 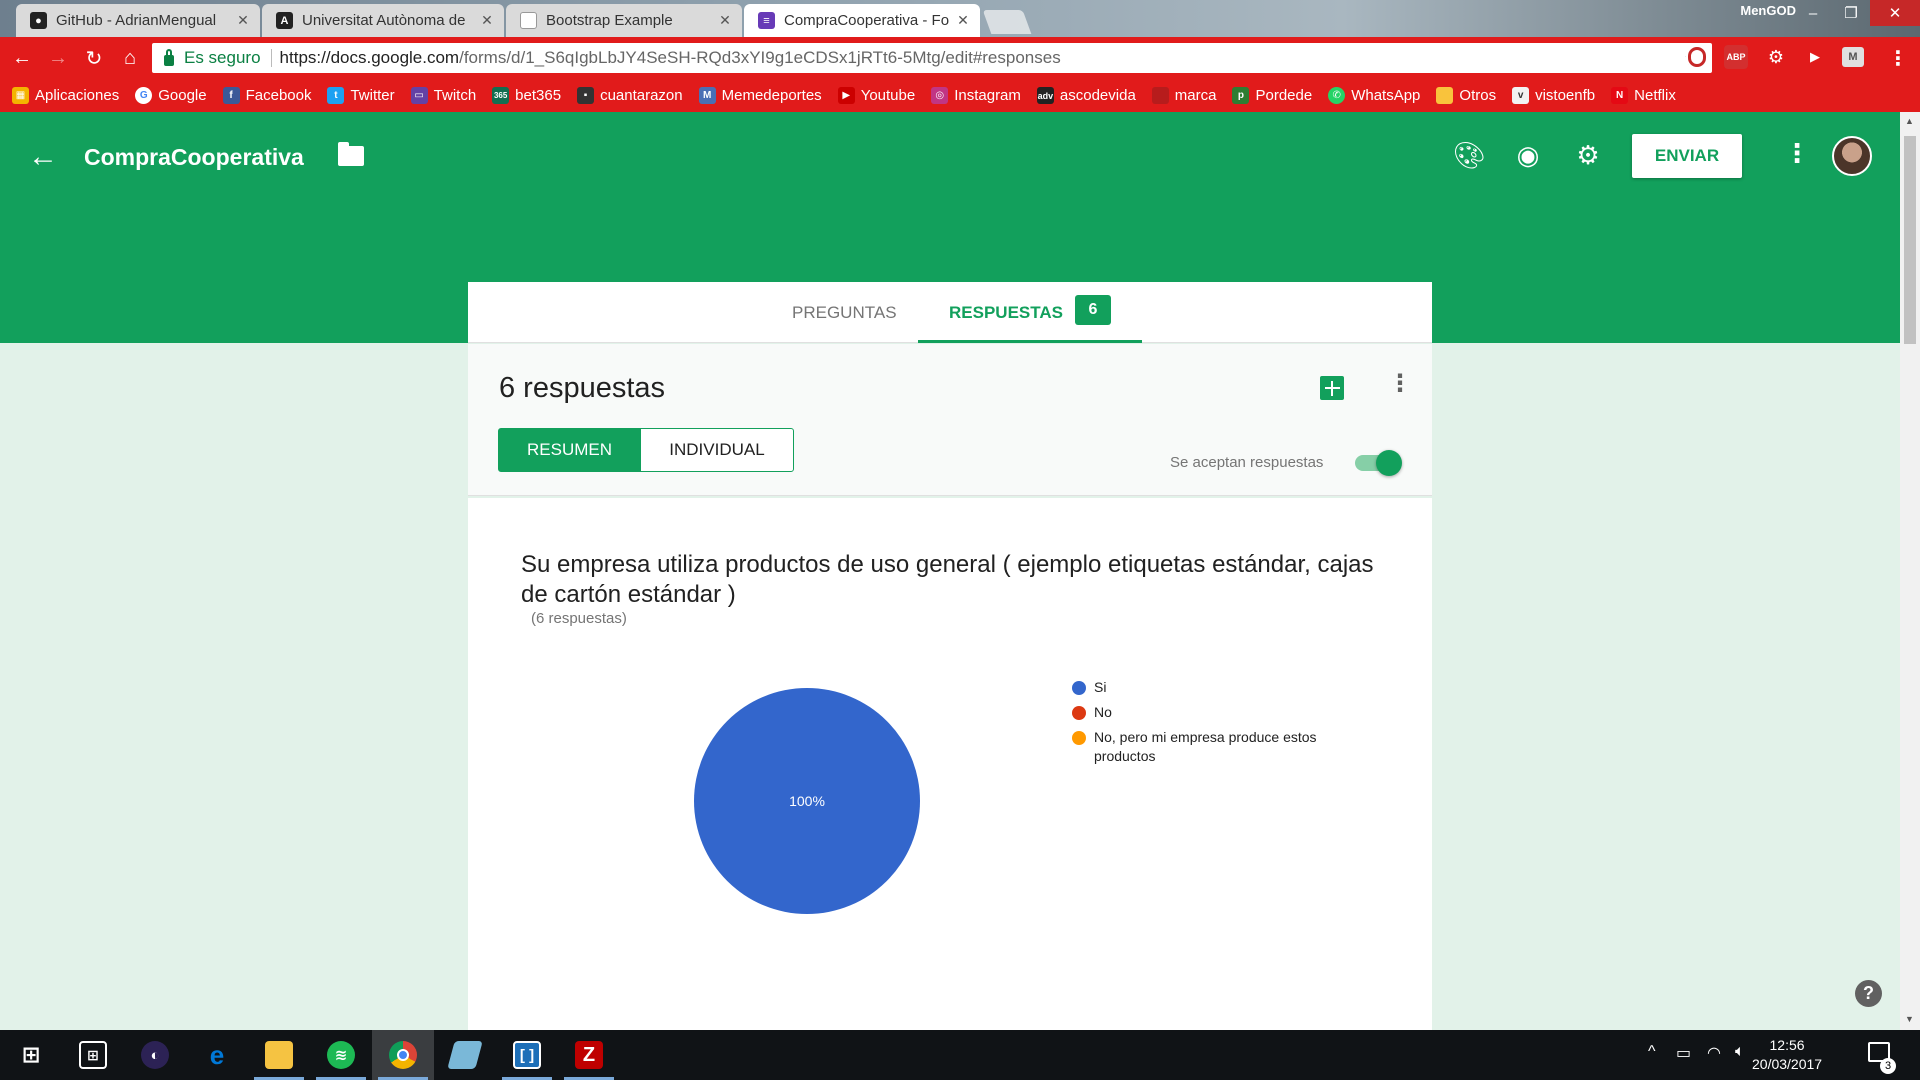 What do you see at coordinates (1652, 1052) in the screenshot?
I see `show-hidden-icons-icon: ^` at bounding box center [1652, 1052].